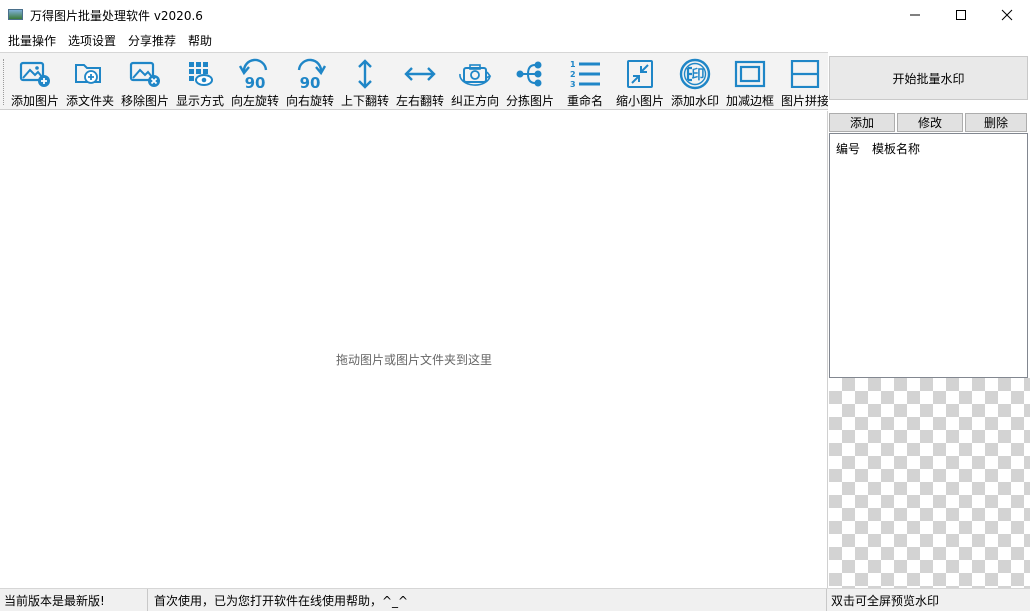  What do you see at coordinates (475, 75) in the screenshot?
I see `correct-orientation-icon` at bounding box center [475, 75].